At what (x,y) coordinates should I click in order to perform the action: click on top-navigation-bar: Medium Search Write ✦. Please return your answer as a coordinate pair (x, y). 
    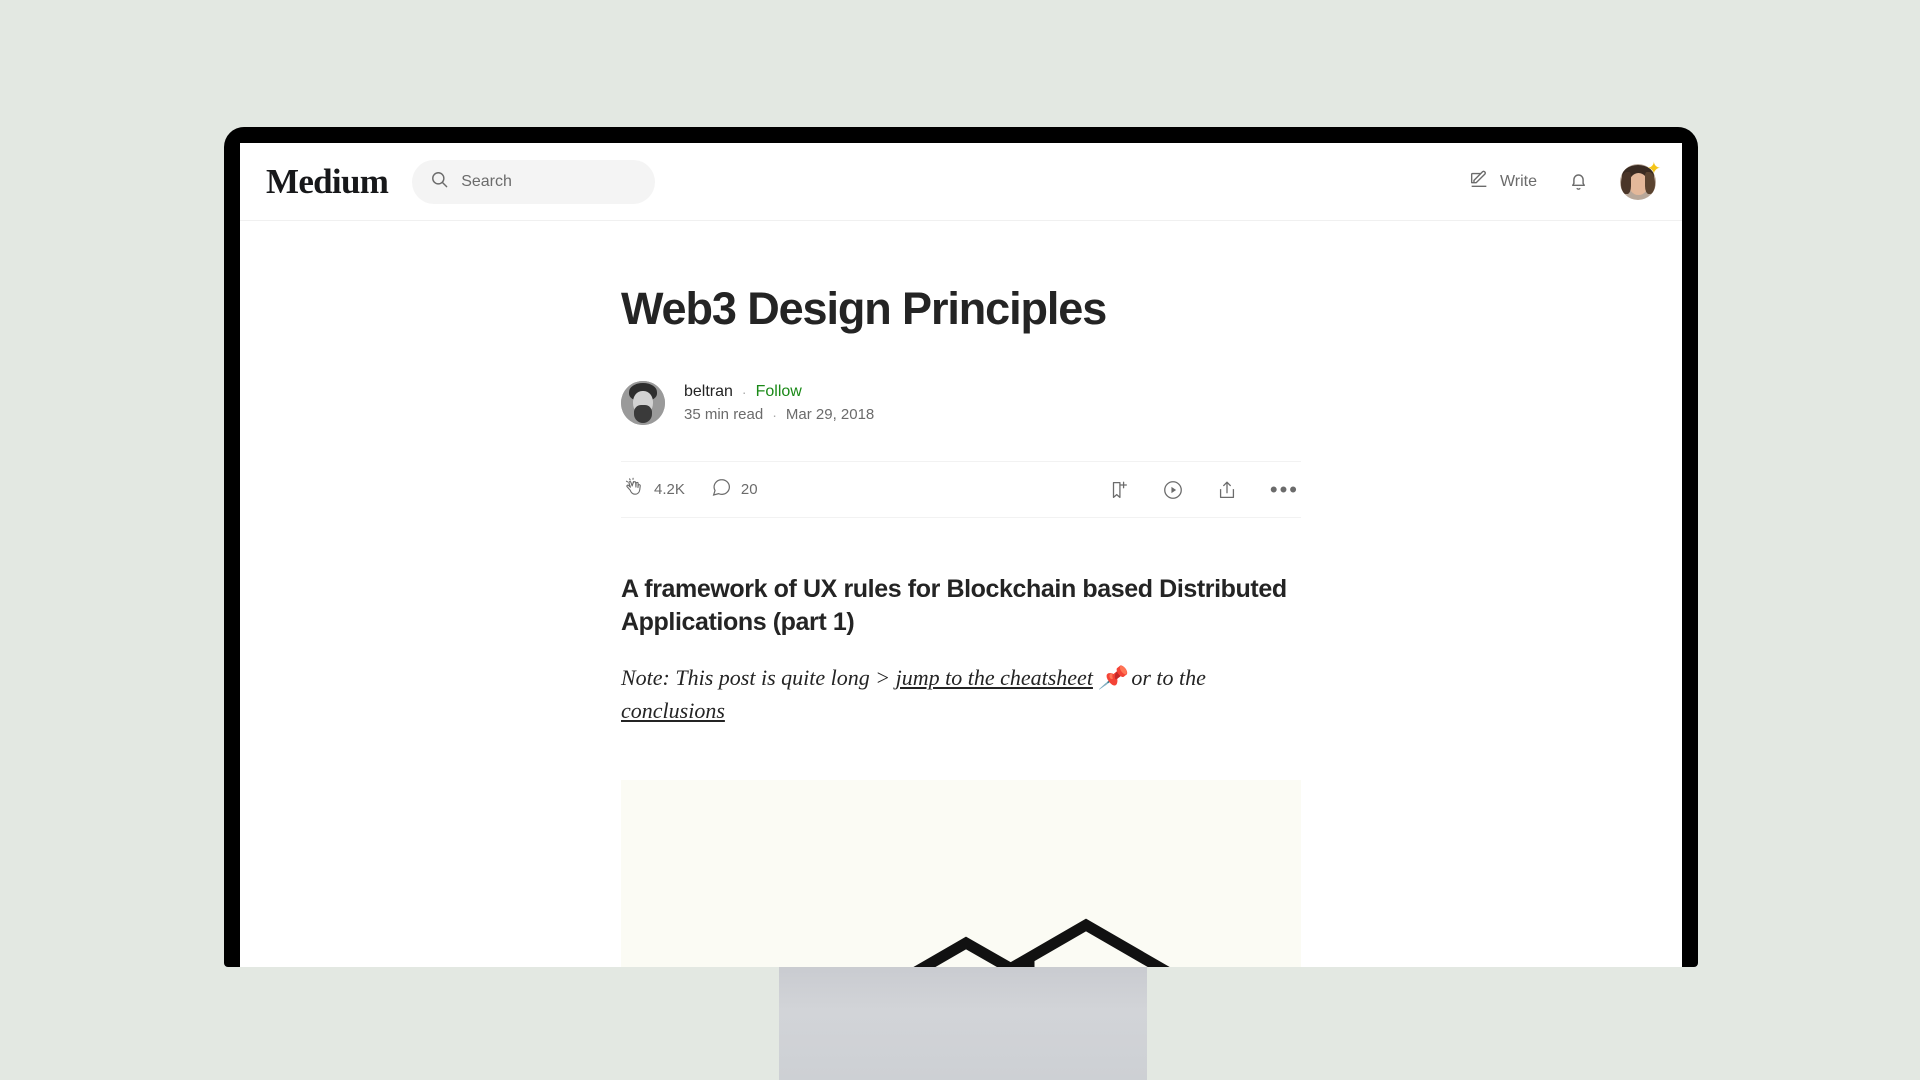
    Looking at the image, I should click on (961, 182).